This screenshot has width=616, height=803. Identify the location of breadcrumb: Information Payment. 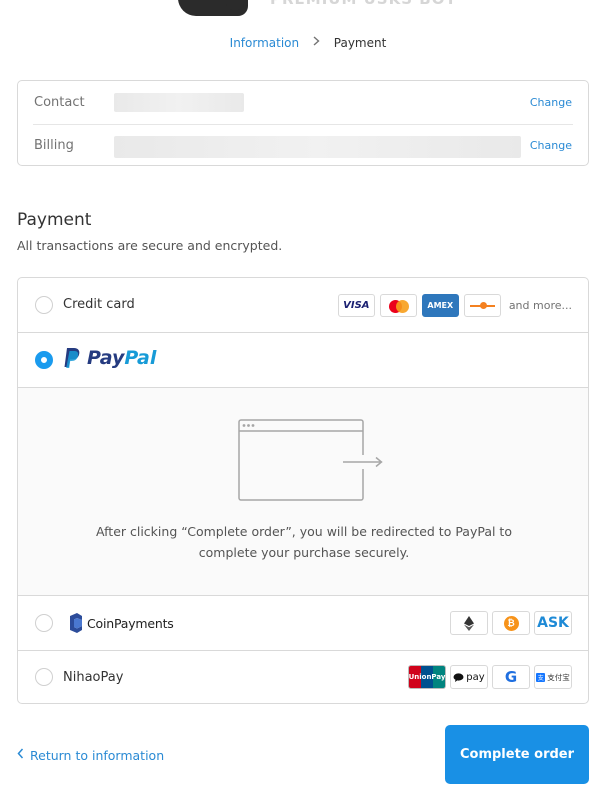
(308, 42).